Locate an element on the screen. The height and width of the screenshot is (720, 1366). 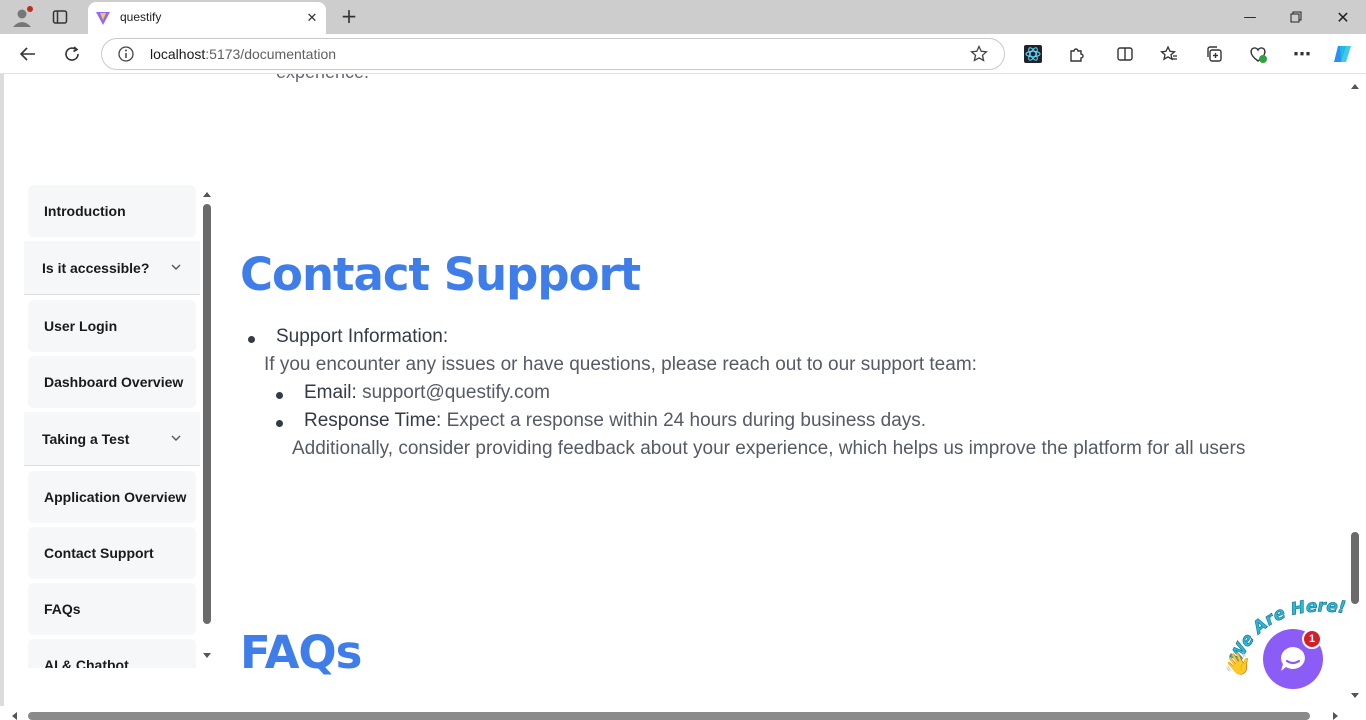
favorite-star-icon is located at coordinates (979, 54).